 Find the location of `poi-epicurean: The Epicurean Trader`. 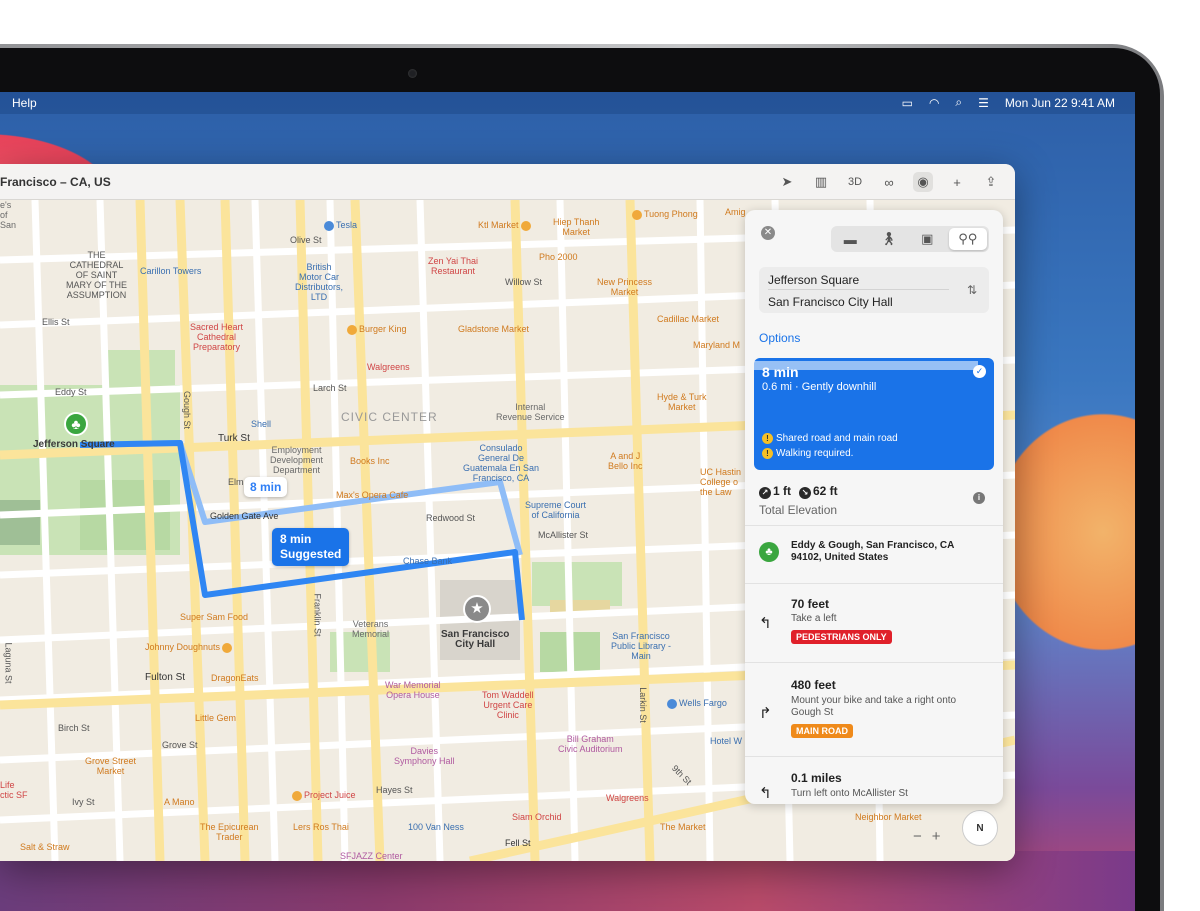

poi-epicurean: The Epicurean Trader is located at coordinates (229, 832).